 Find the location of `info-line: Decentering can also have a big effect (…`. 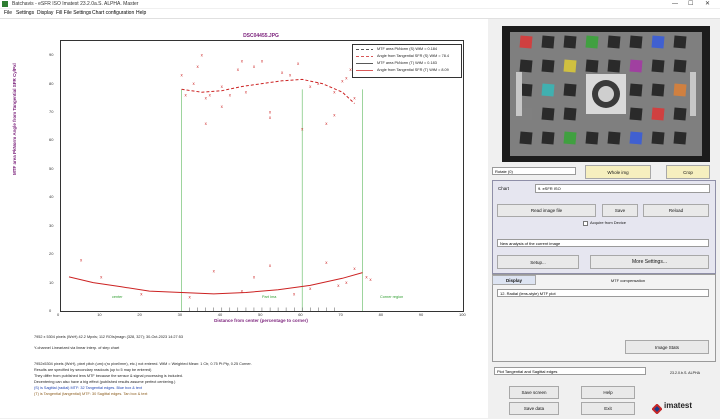

info-line: Decentering can also have a big effect (… is located at coordinates (105, 382).